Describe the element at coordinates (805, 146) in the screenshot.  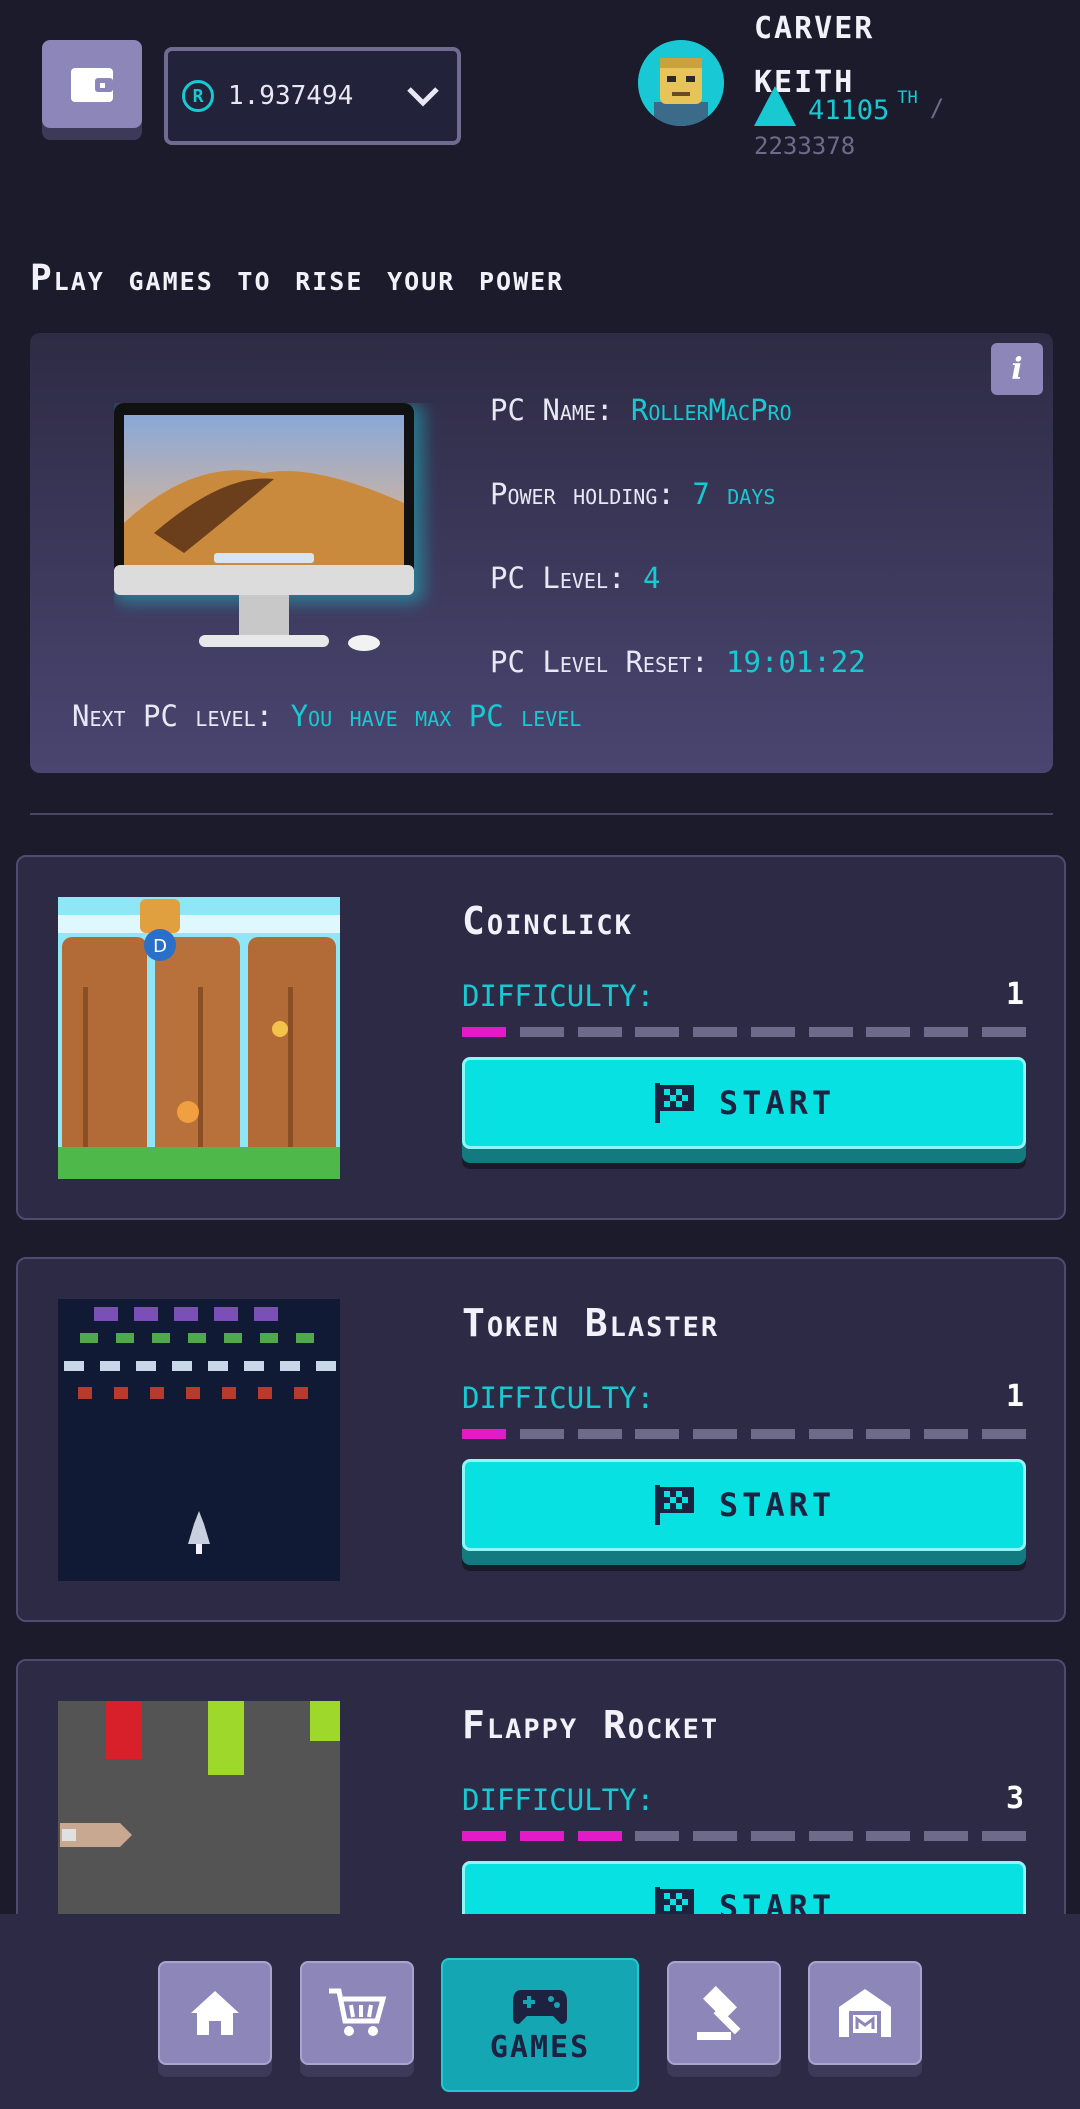
I see `power-total: 2233378` at that location.